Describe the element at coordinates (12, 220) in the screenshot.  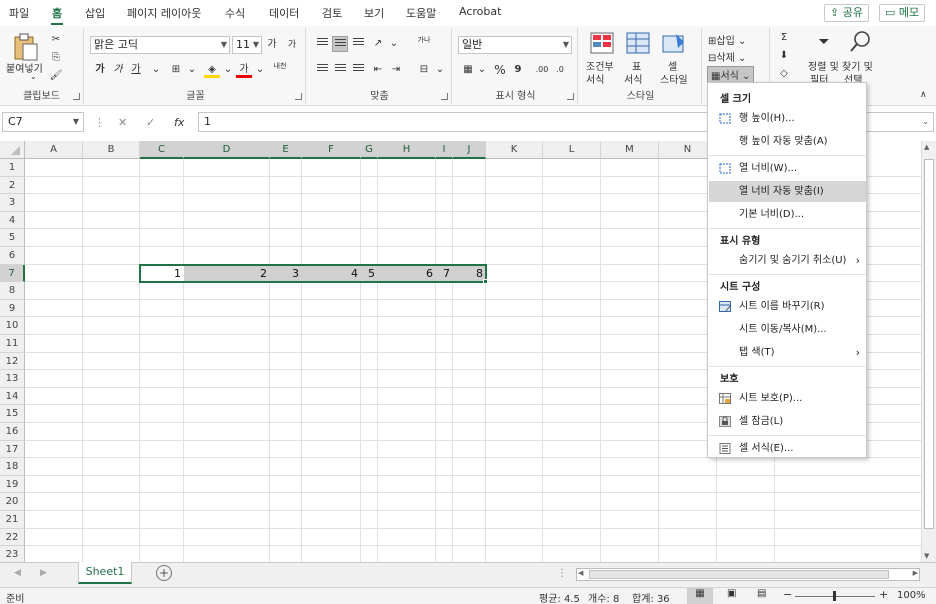
I see `row-header-4: 4` at that location.